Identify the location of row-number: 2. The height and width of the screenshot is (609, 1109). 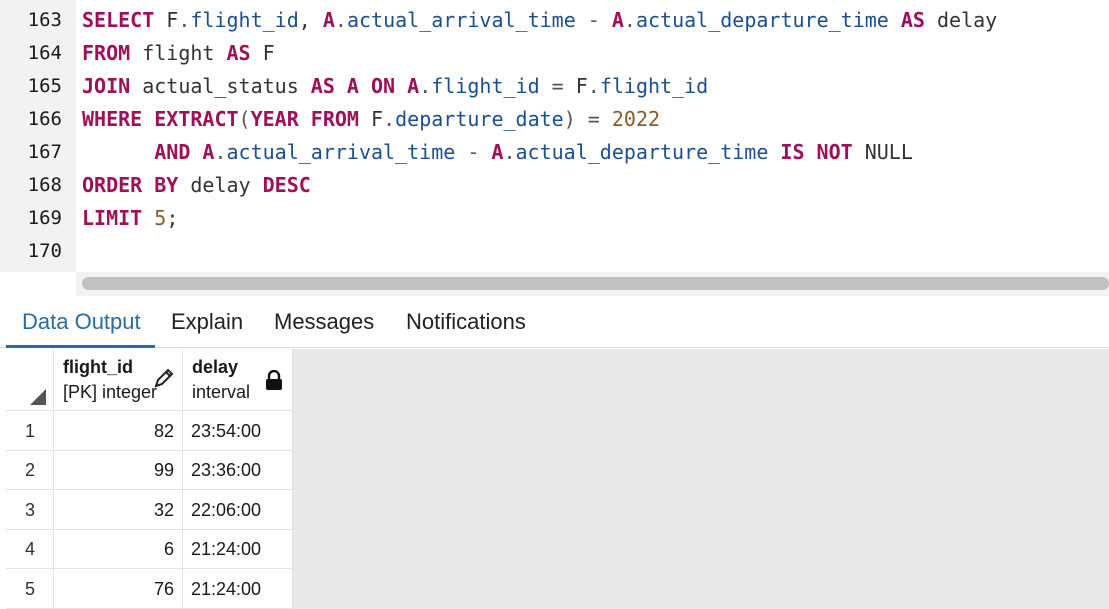
(29, 470).